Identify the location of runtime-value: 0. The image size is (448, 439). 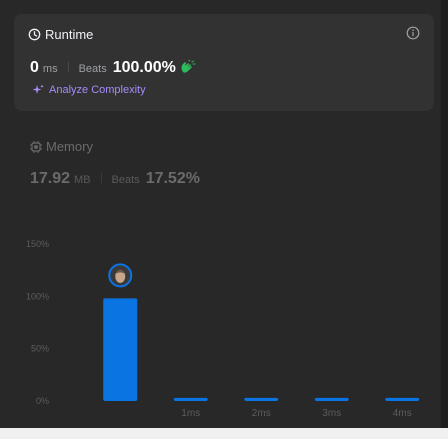
(34, 67).